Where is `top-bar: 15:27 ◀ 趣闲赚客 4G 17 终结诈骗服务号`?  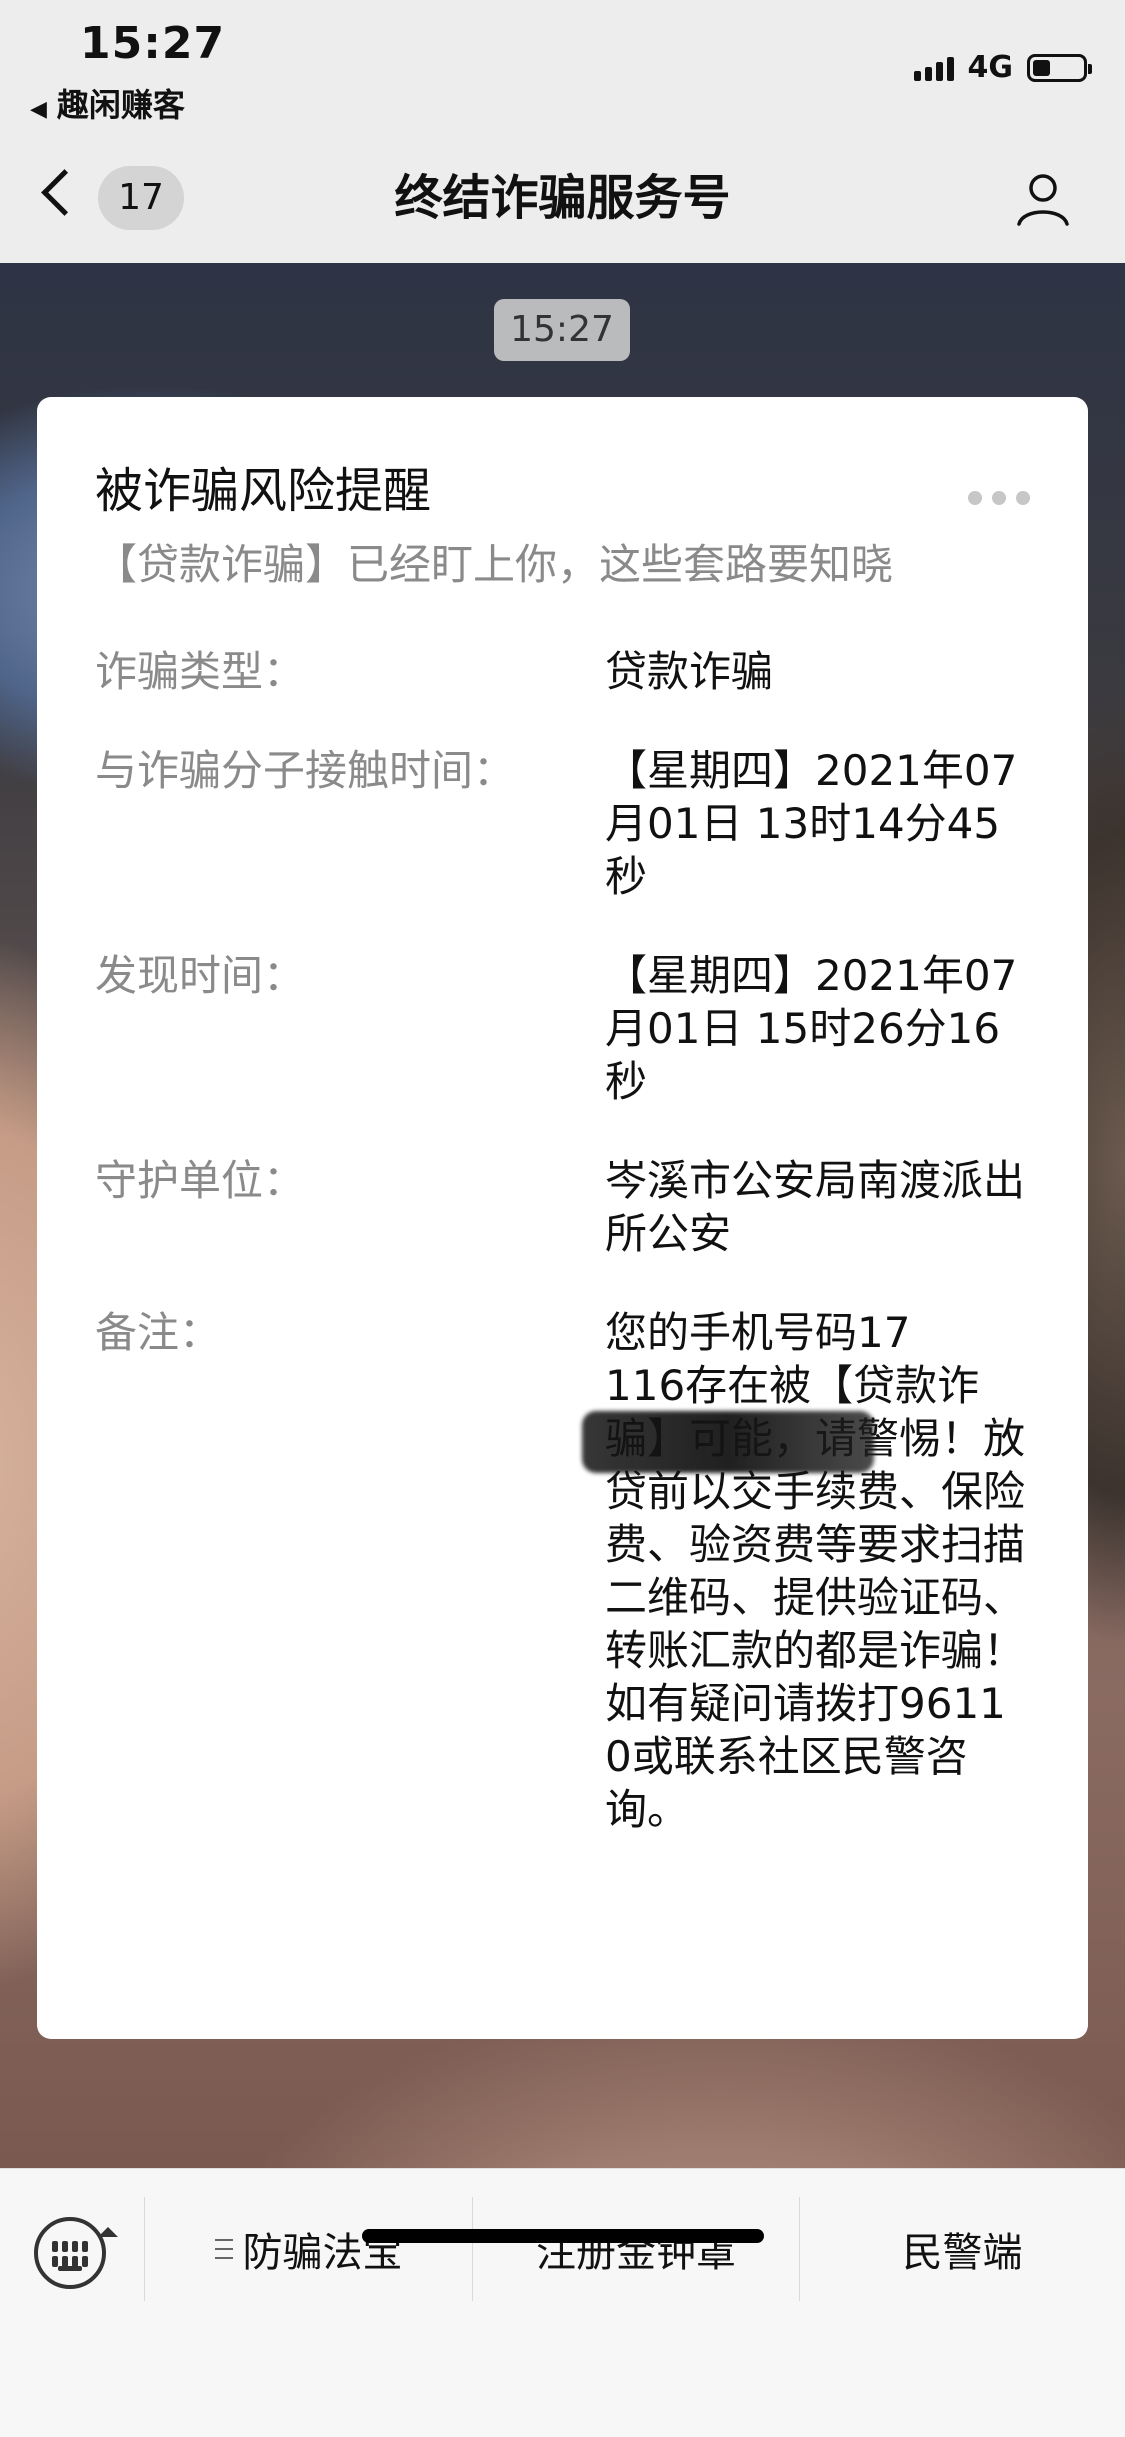 top-bar: 15:27 ◀ 趣闲赚客 4G 17 终结诈骗服务号 is located at coordinates (562, 131).